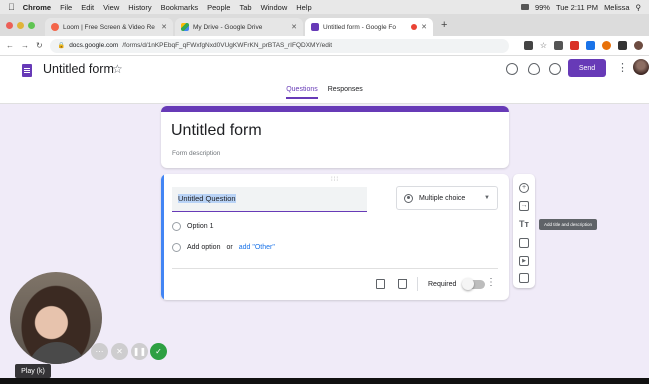 Image resolution: width=649 pixels, height=384 pixels. I want to click on drive-favicon-icon, so click(185, 27).